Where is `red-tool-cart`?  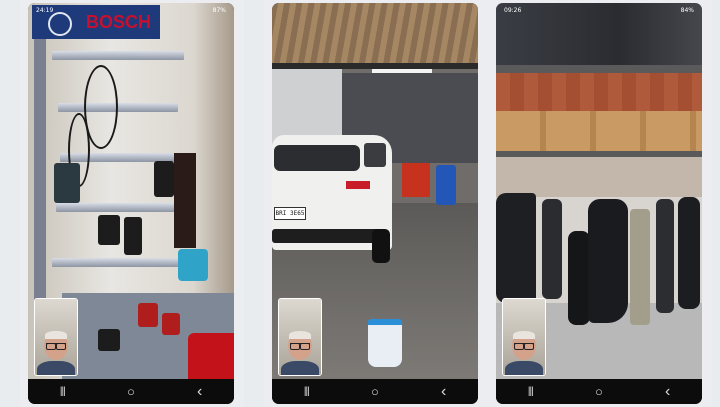
red-tool-cart is located at coordinates (416, 180).